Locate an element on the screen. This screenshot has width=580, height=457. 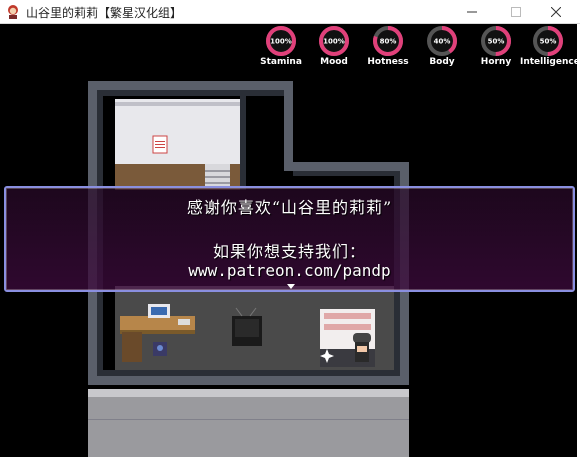
message-line-3: www.patreon.com/pandp is located at coordinates (289, 270).